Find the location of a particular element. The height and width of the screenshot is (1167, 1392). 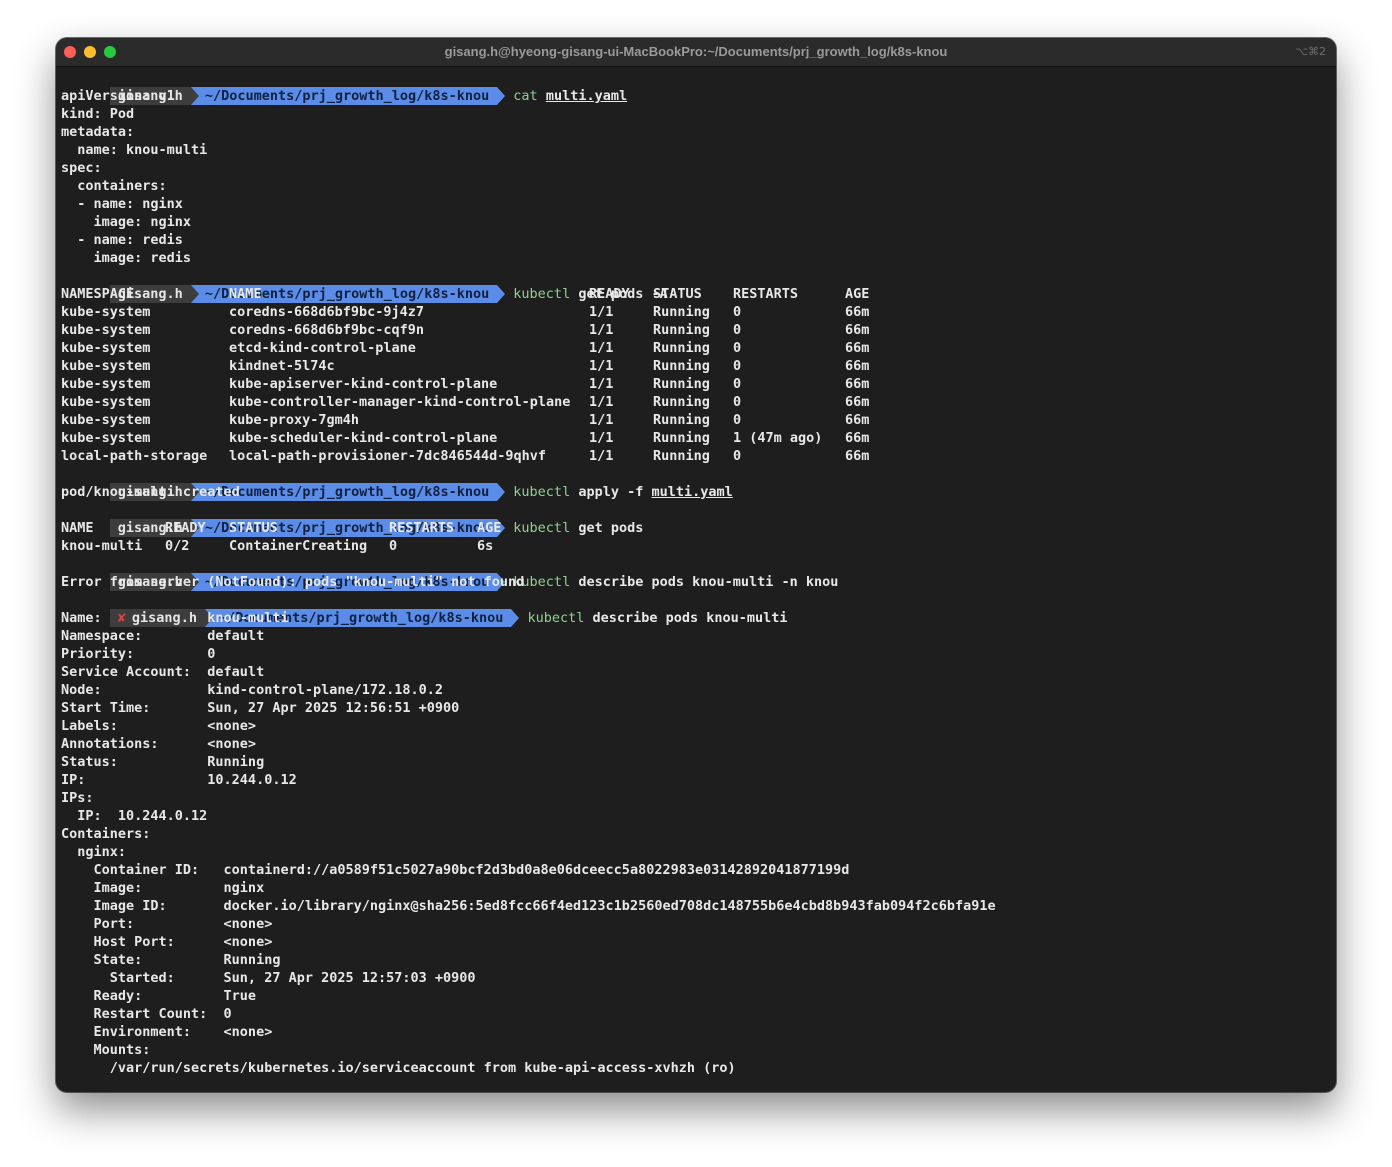

output-line: pod/knou-multi created is located at coordinates (150, 492).